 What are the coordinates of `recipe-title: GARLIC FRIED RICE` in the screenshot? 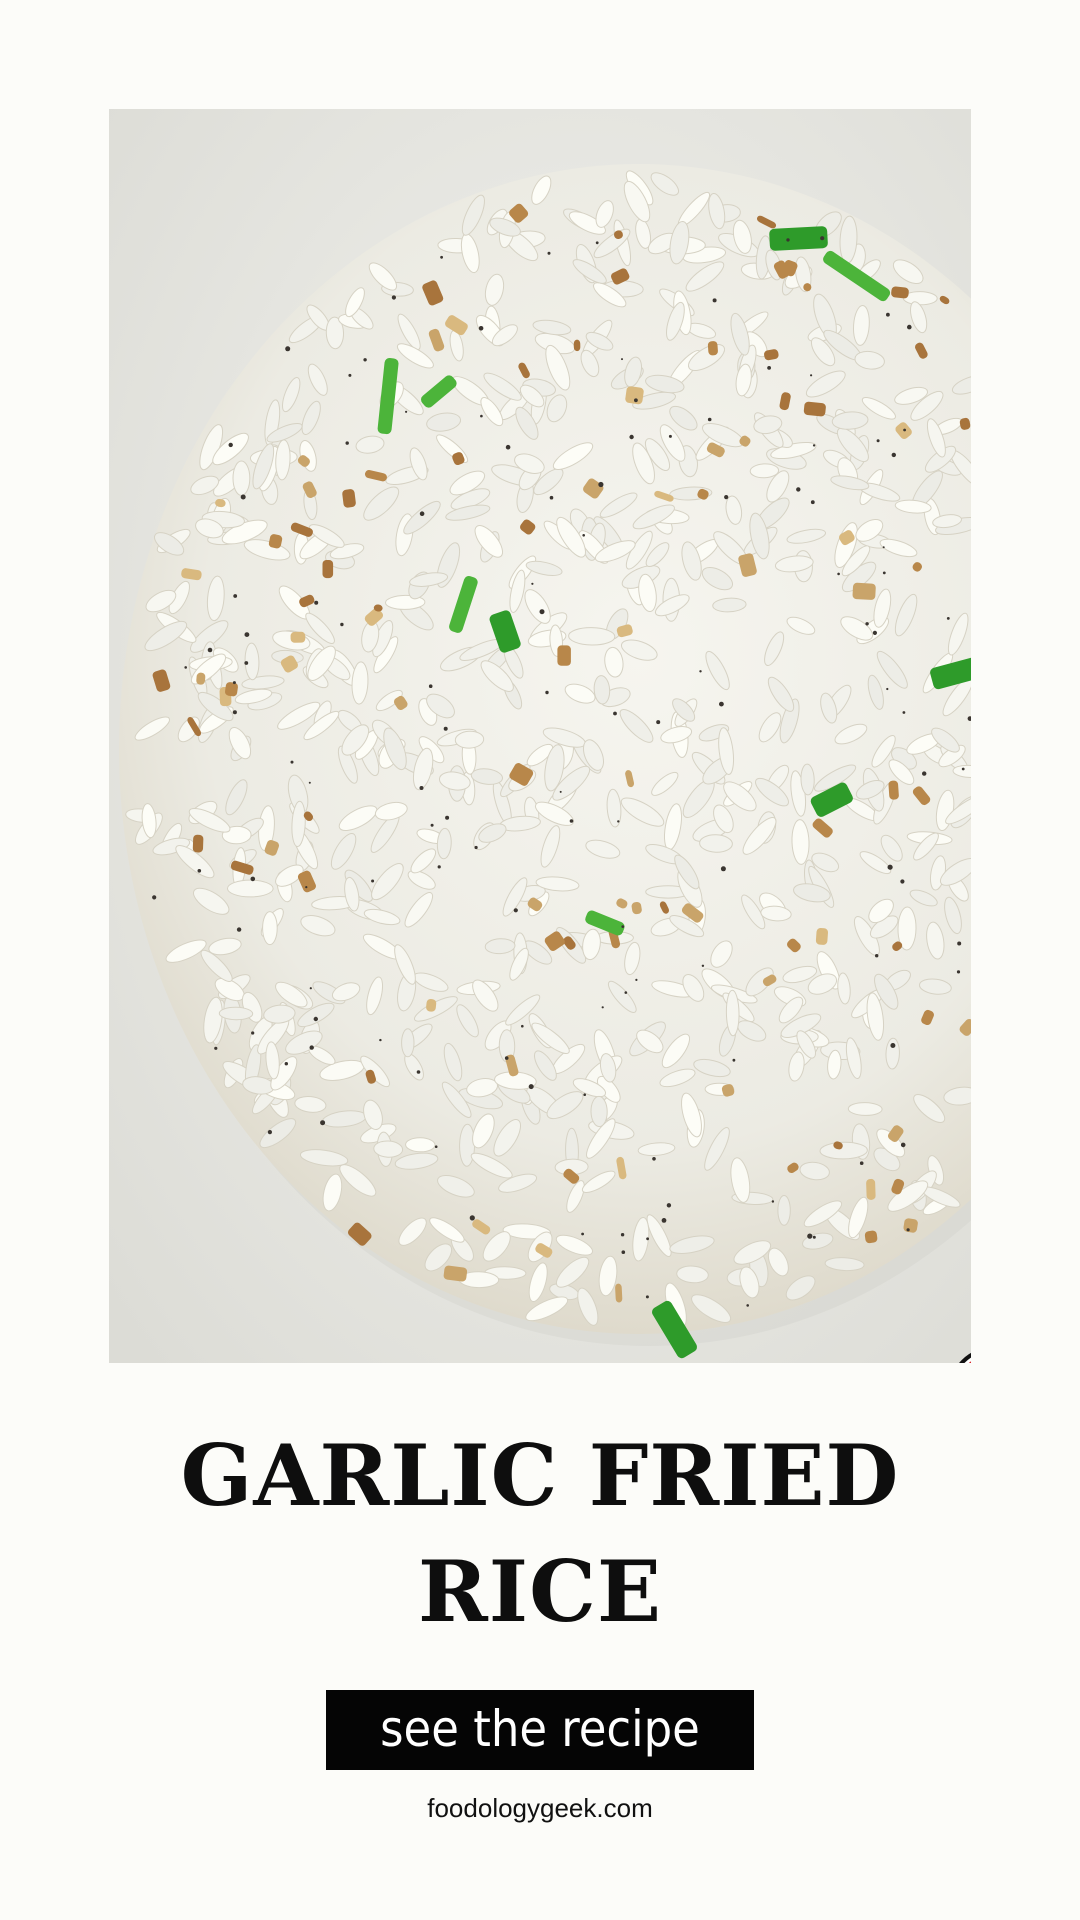 It's located at (540, 1534).